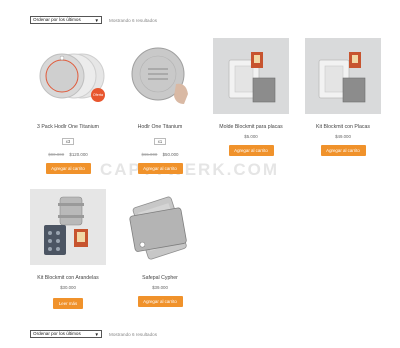 This screenshot has width=400, height=348. I want to click on titanium-plates-image, so click(72, 76).